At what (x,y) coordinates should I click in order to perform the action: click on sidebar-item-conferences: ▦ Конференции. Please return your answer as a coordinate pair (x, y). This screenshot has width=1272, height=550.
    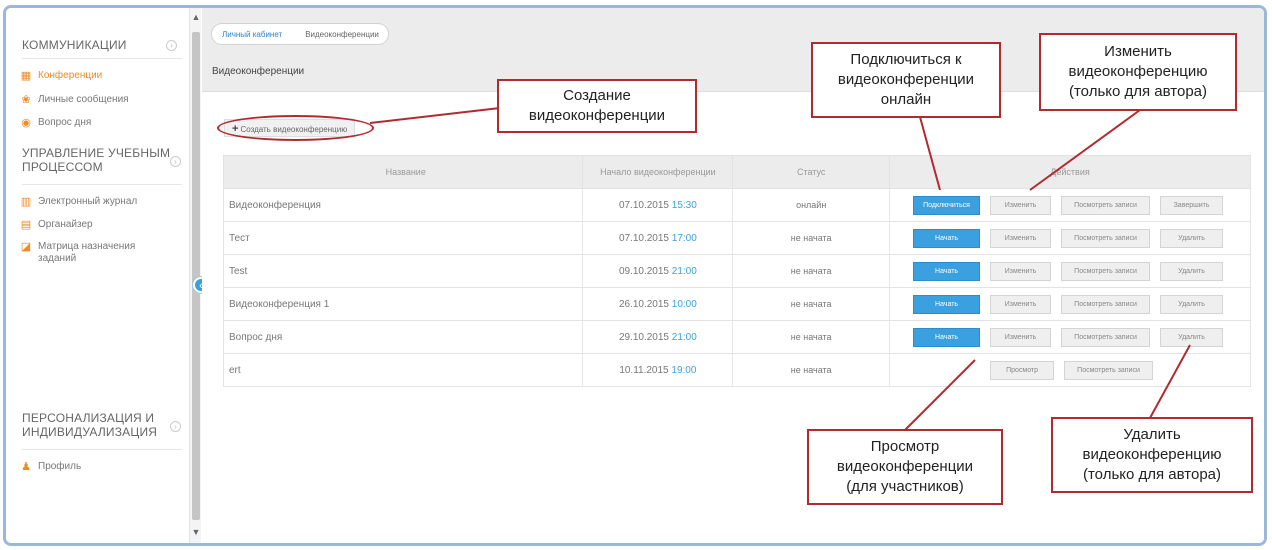
    Looking at the image, I should click on (61, 76).